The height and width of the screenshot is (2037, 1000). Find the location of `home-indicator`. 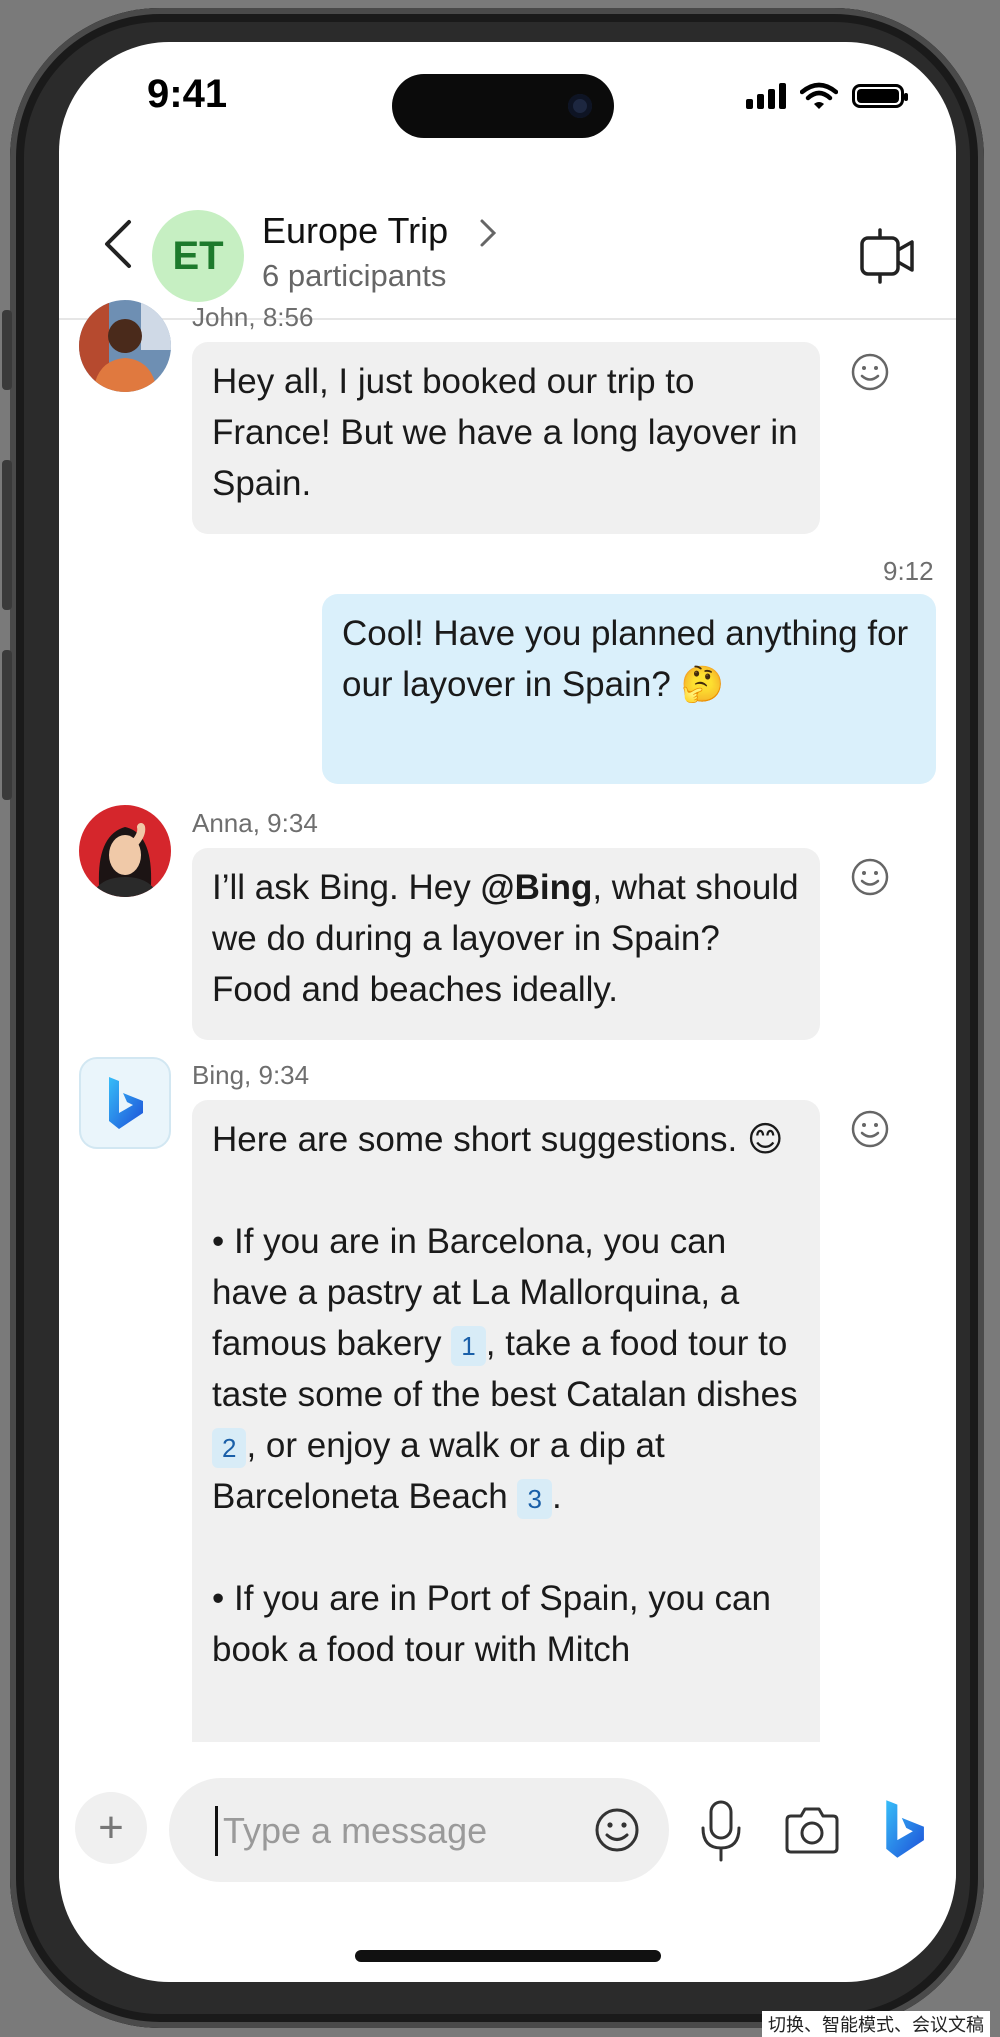

home-indicator is located at coordinates (508, 1956).